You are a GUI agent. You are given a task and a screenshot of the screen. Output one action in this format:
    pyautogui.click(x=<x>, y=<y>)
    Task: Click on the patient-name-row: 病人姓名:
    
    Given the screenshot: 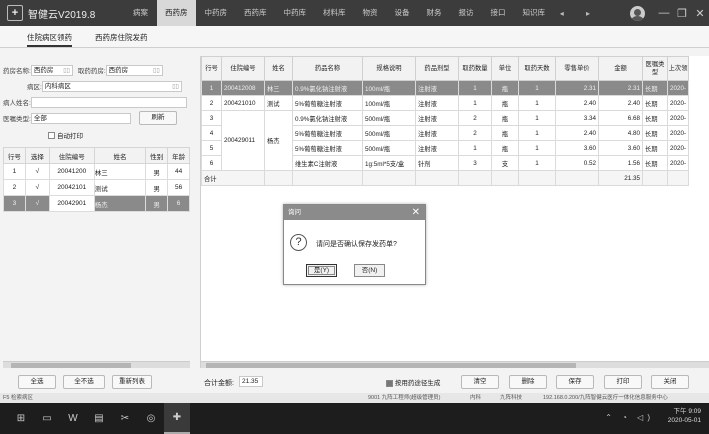 What is the action you would take?
    pyautogui.click(x=95, y=102)
    